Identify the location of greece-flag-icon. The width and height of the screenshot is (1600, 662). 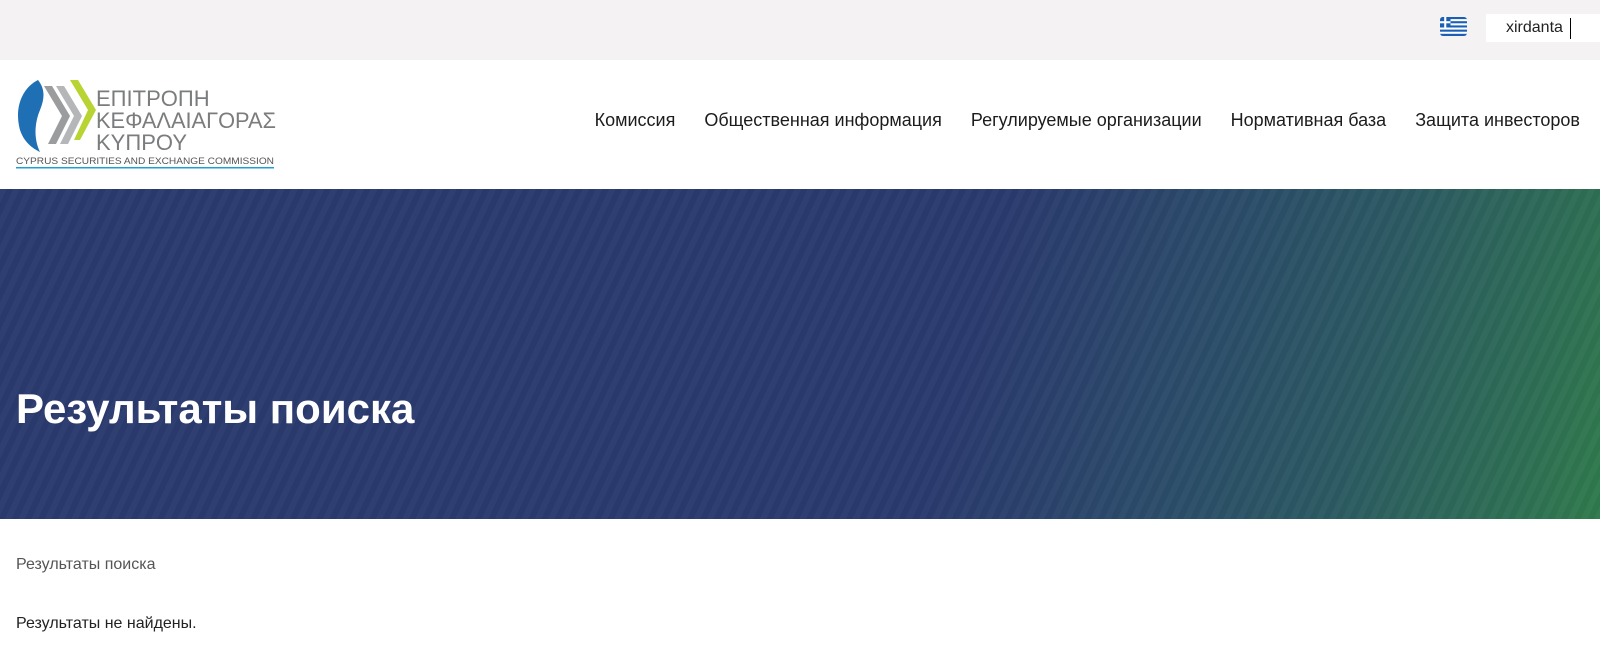
(1453, 26).